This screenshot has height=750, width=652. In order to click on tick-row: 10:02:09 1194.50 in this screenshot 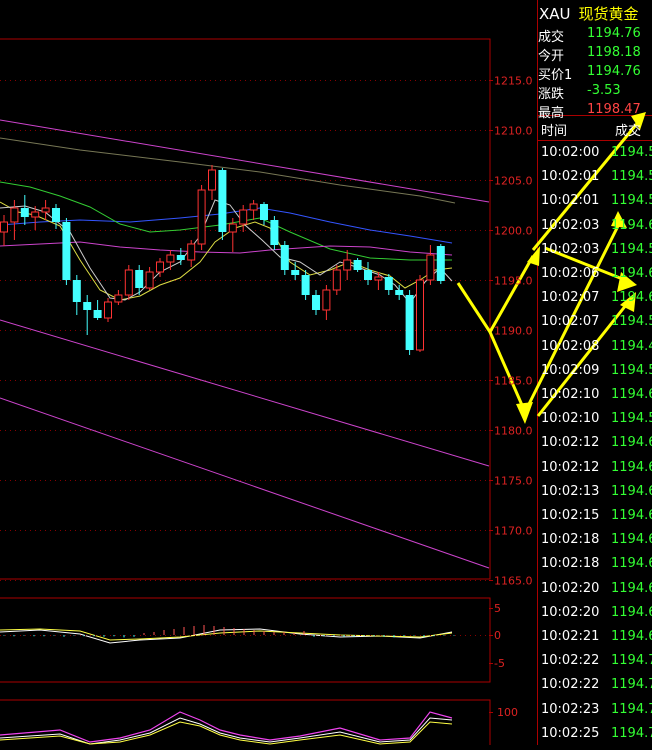, I will do `click(594, 375)`.